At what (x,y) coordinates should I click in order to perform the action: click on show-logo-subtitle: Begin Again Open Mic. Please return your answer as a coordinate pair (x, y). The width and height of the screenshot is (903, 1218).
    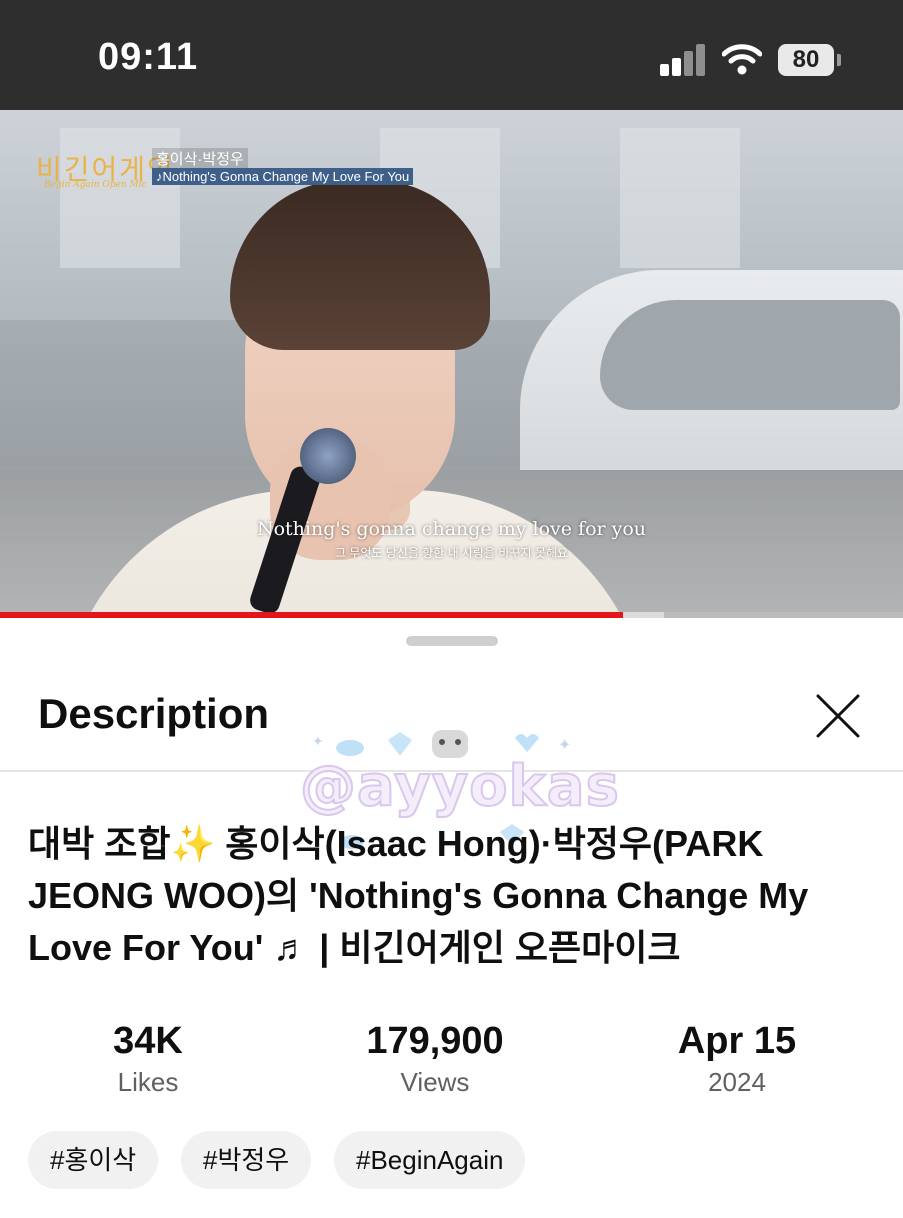
    Looking at the image, I should click on (95, 185).